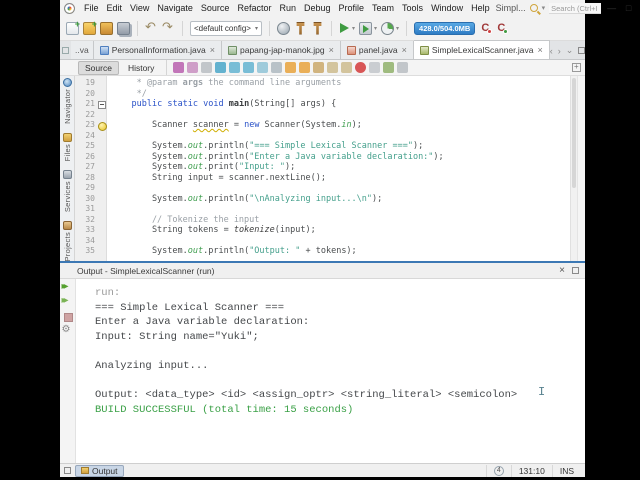 This screenshot has width=640, height=480. I want to click on menu-navigate: Navigate, so click(175, 8).